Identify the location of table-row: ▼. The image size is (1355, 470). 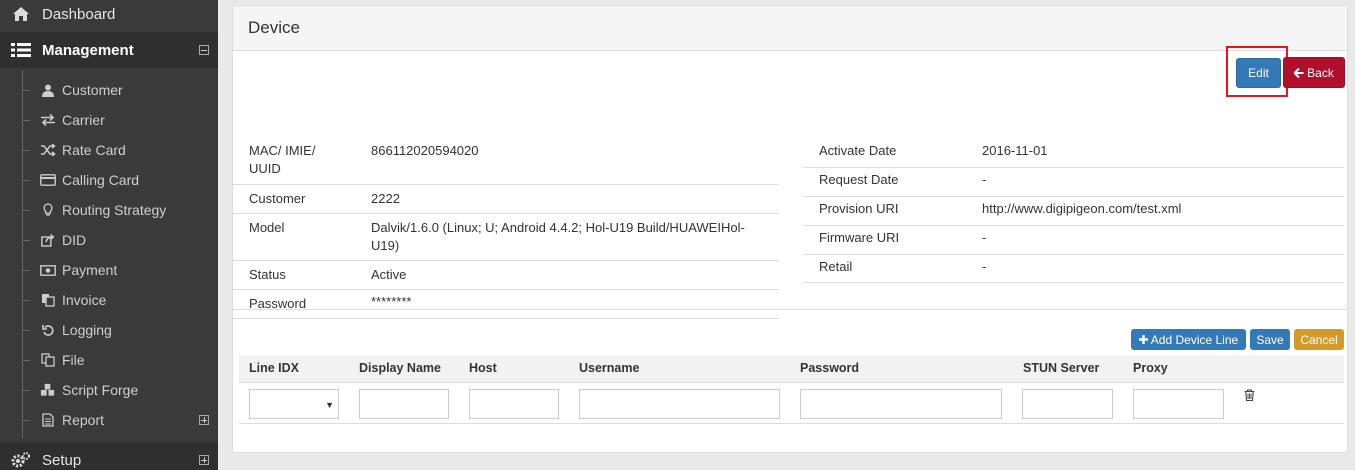
(791, 403).